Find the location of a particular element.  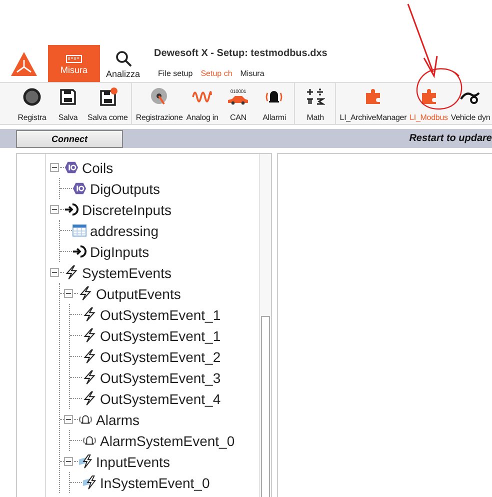

tree-item: addressing is located at coordinates (124, 230).